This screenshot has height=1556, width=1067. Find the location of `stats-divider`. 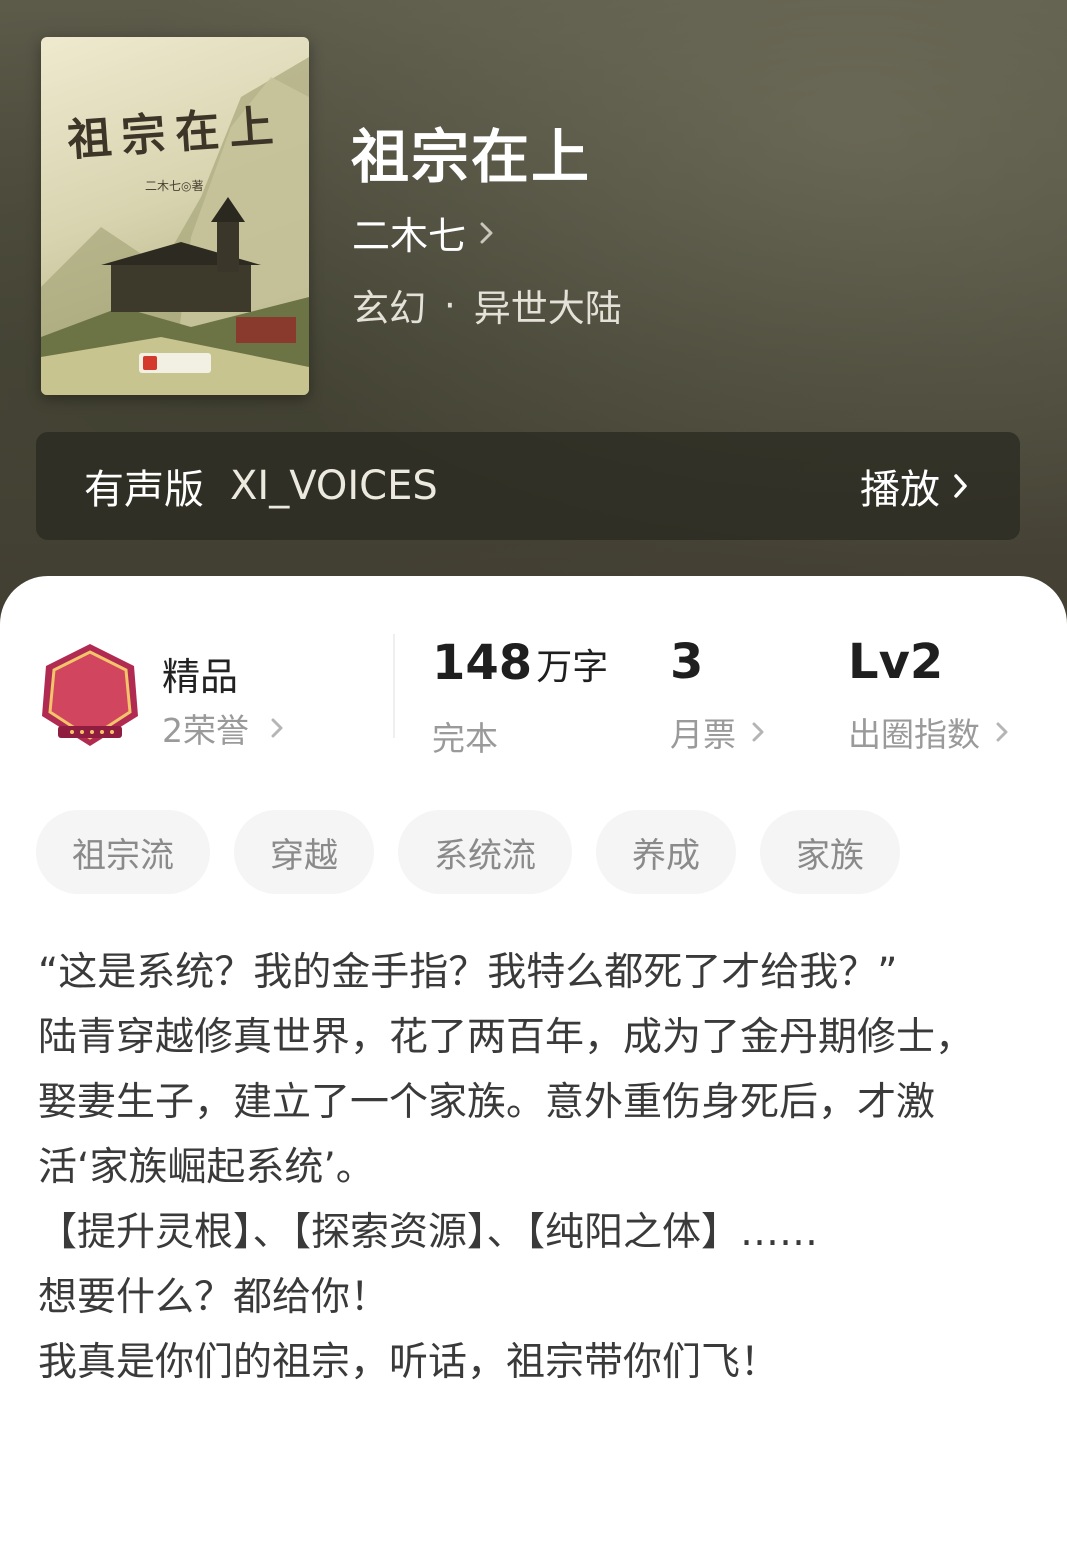

stats-divider is located at coordinates (394, 686).